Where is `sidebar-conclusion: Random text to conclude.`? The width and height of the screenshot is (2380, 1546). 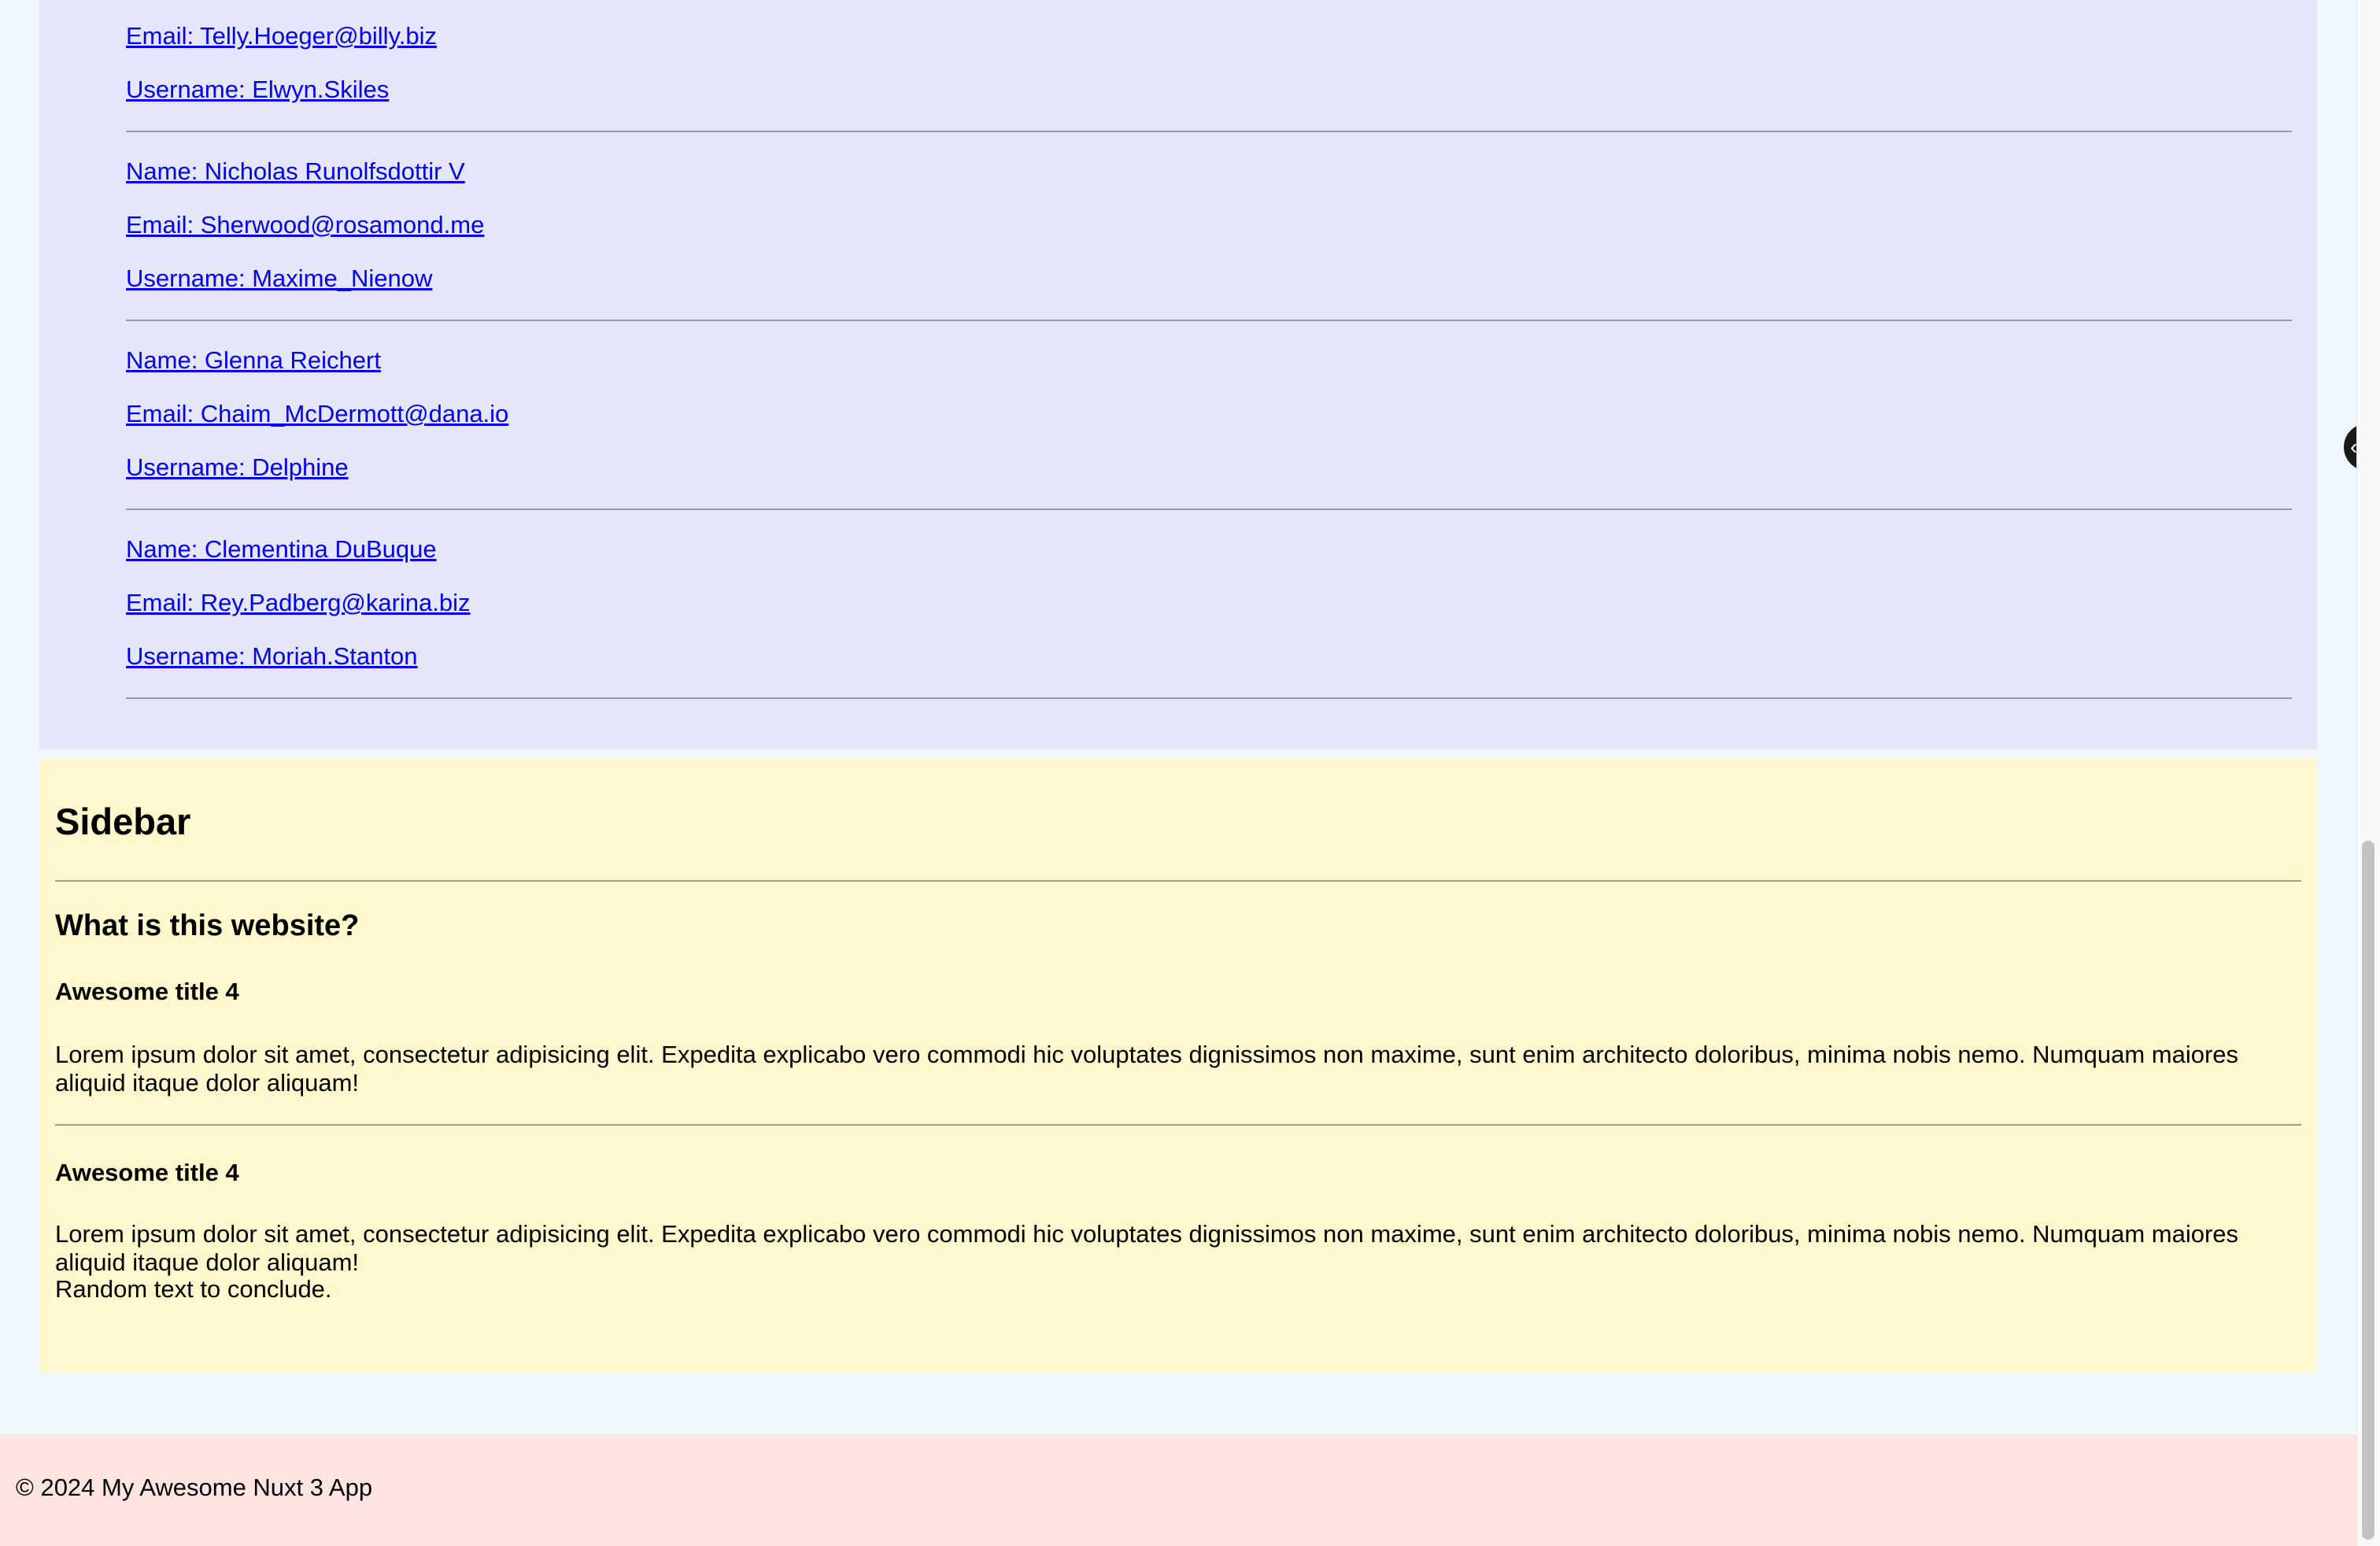 sidebar-conclusion: Random text to conclude. is located at coordinates (193, 1289).